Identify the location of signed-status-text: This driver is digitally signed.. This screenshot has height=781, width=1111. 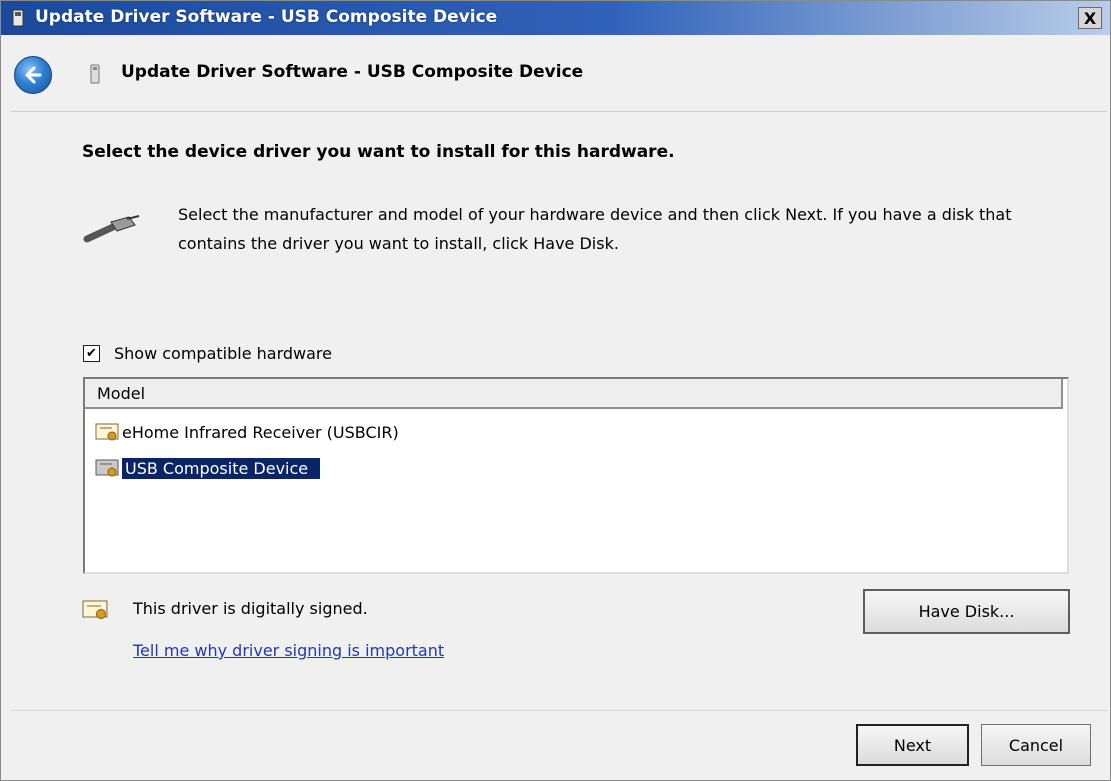
(250, 608).